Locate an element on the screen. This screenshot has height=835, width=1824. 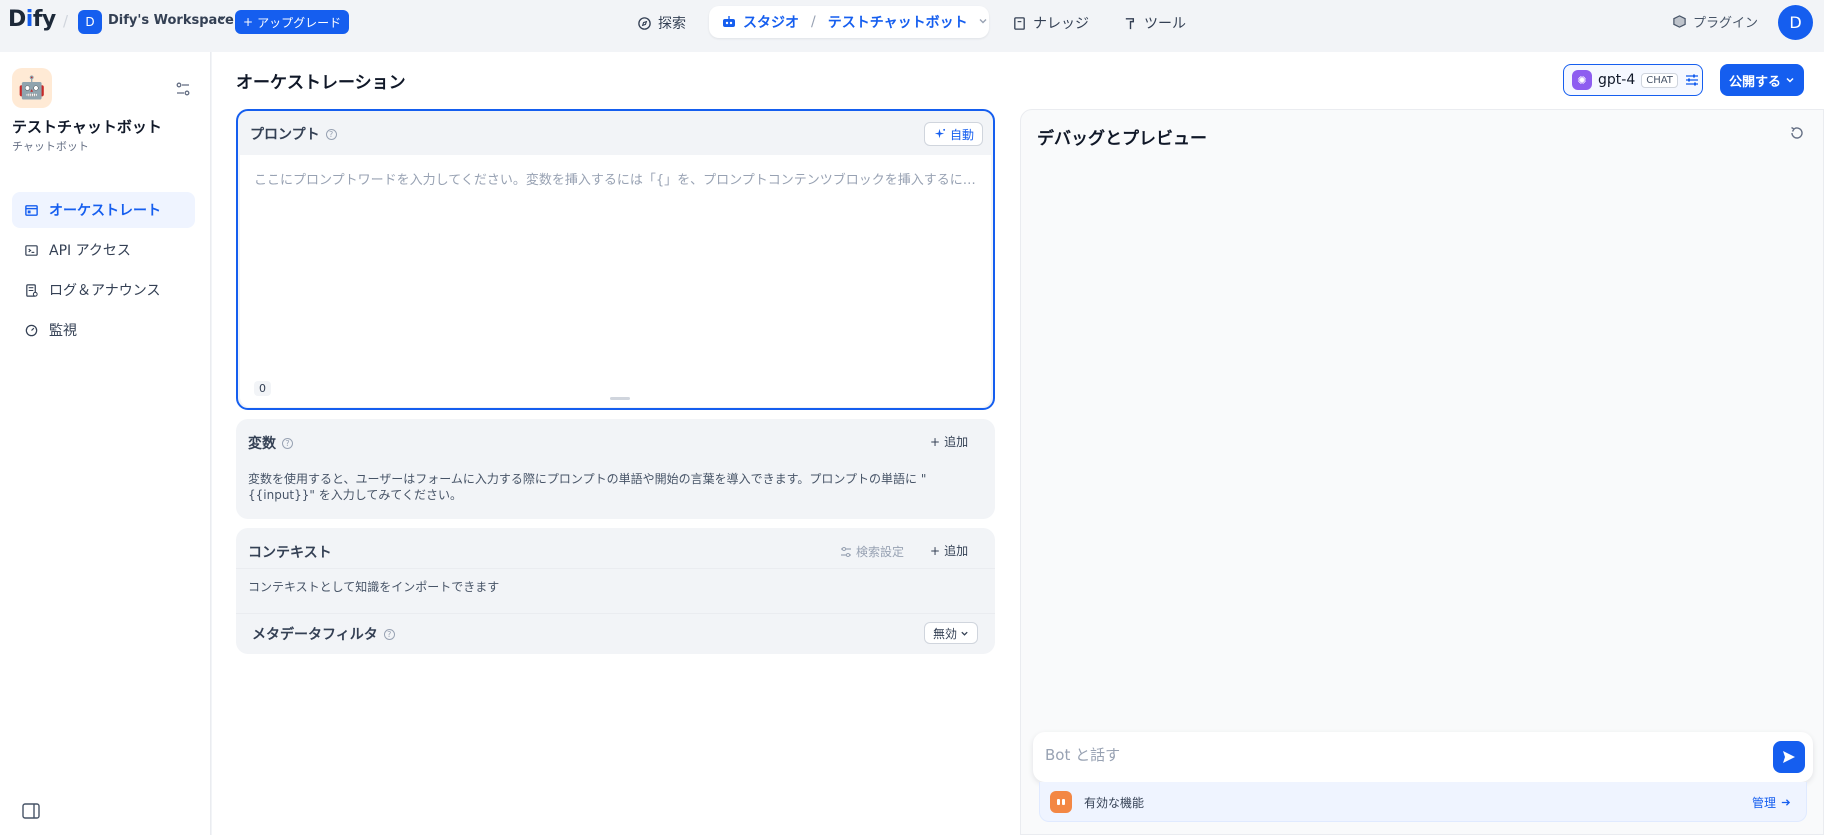
sidebar-item-logs: ログ＆アナウンス is located at coordinates (103, 290).